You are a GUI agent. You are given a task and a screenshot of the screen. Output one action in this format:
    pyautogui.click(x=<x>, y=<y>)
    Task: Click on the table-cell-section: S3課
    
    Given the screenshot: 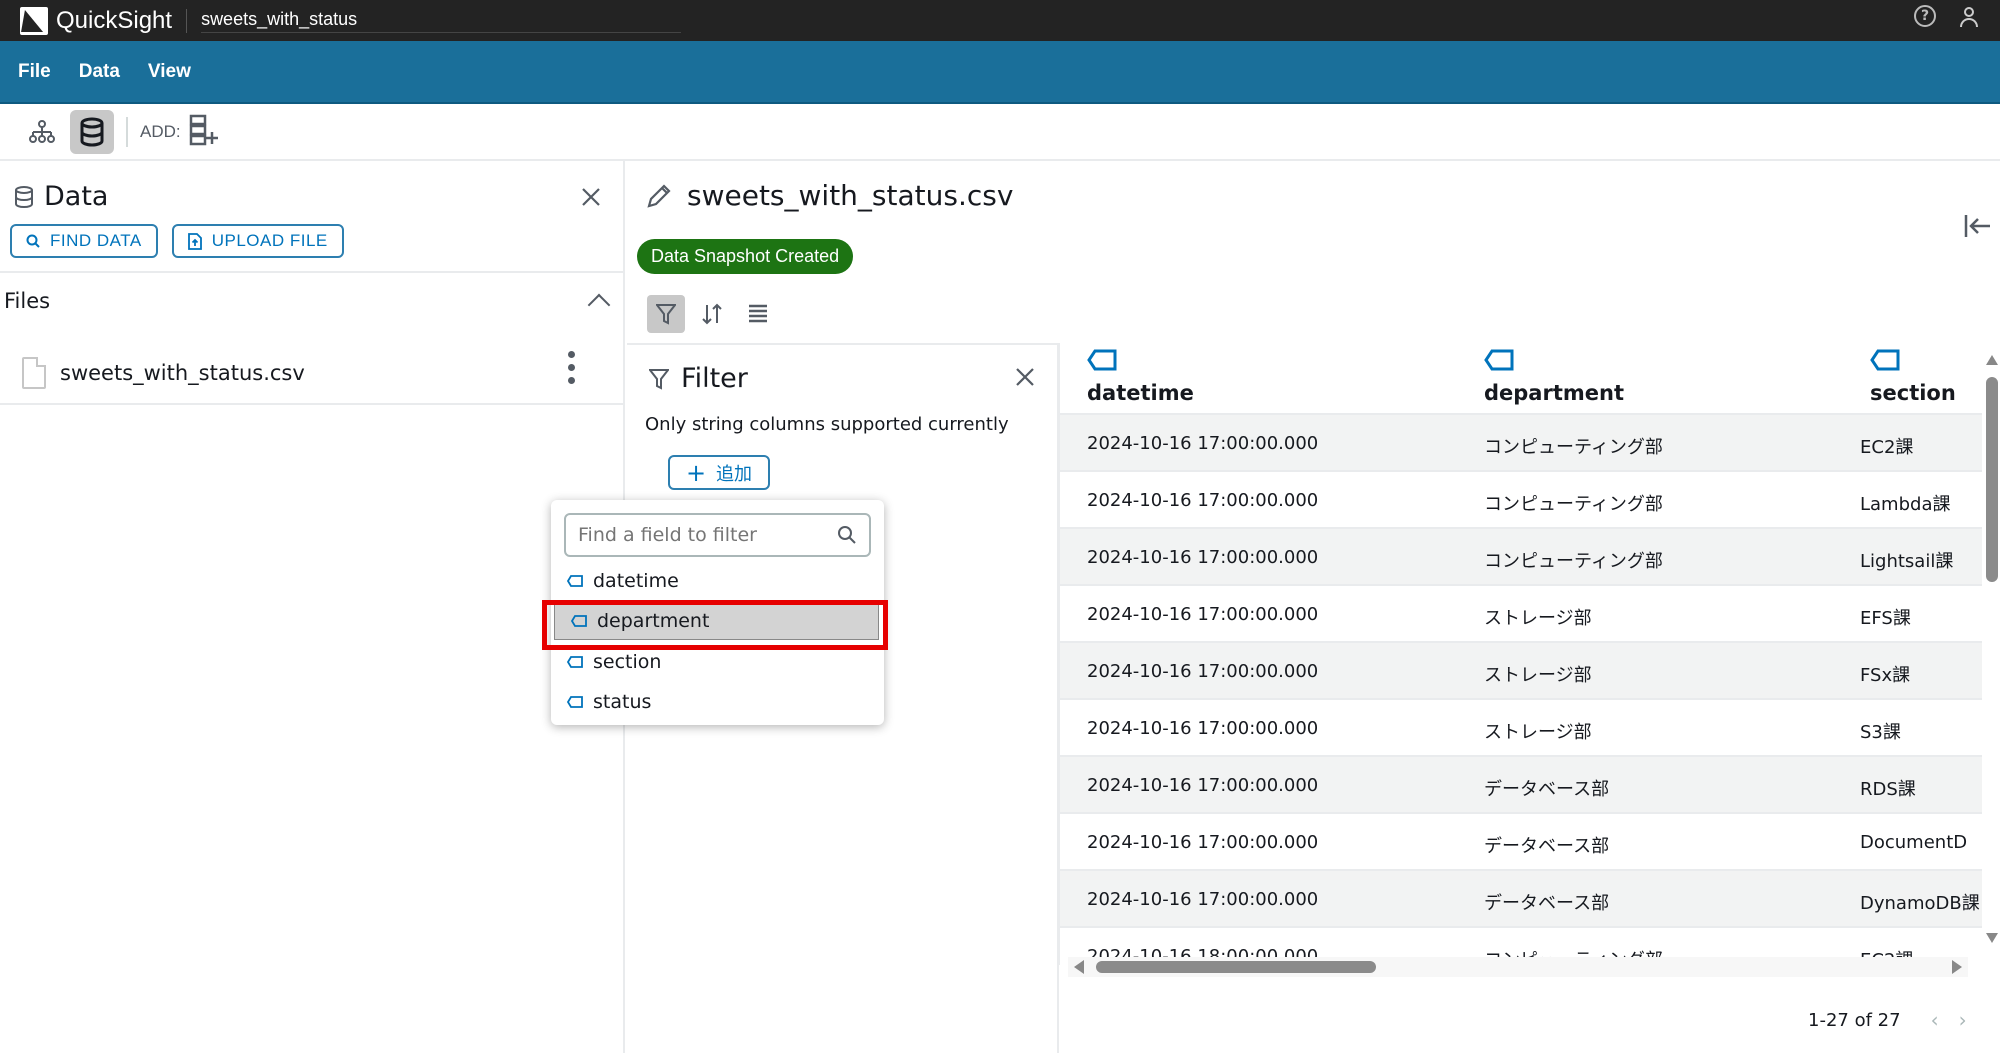 What is the action you would take?
    pyautogui.click(x=1880, y=732)
    